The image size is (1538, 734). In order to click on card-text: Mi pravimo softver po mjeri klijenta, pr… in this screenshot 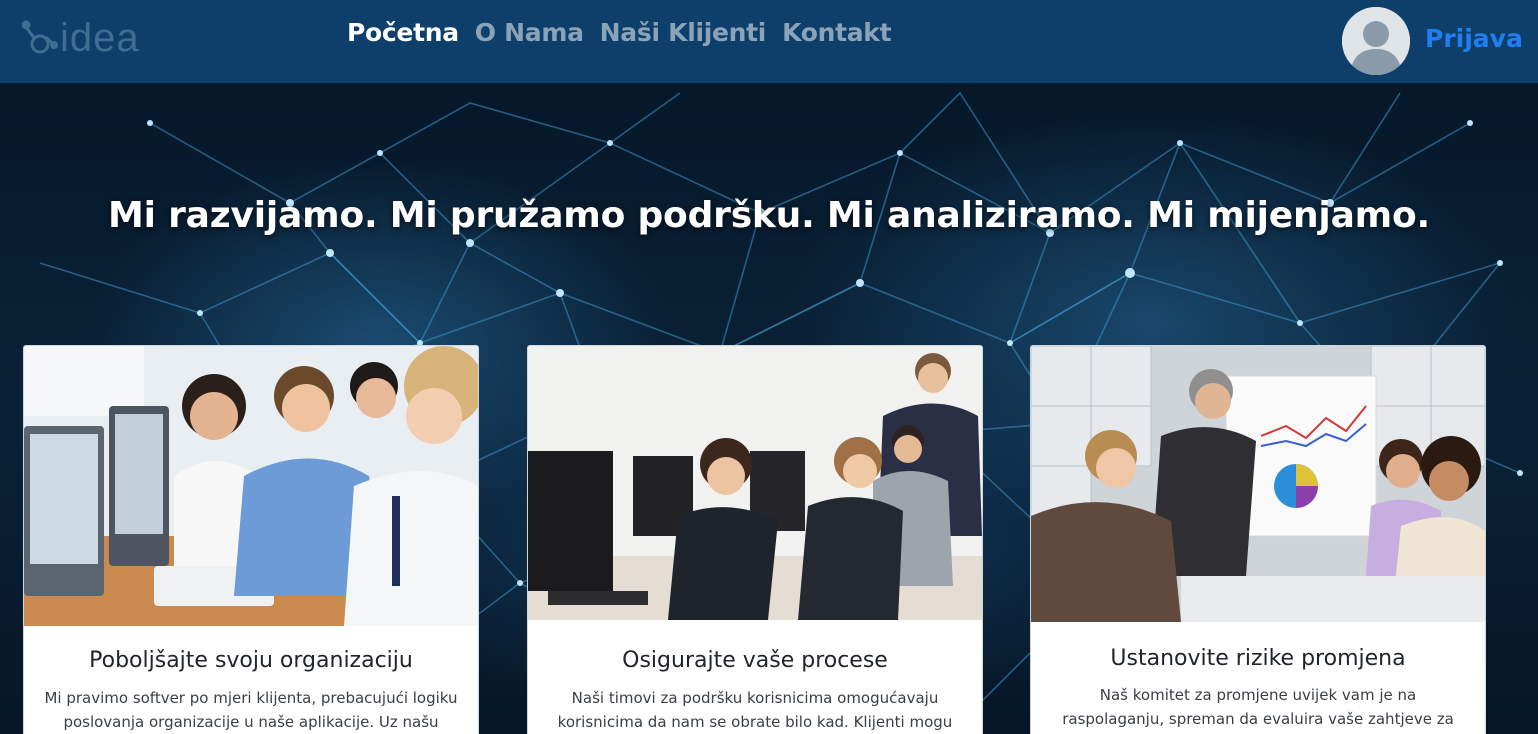, I will do `click(251, 710)`.